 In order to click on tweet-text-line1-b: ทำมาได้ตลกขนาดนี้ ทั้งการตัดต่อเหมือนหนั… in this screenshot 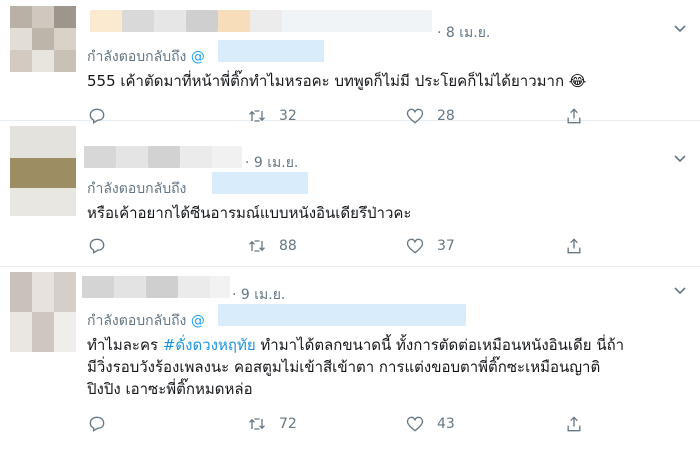, I will do `click(440, 345)`.